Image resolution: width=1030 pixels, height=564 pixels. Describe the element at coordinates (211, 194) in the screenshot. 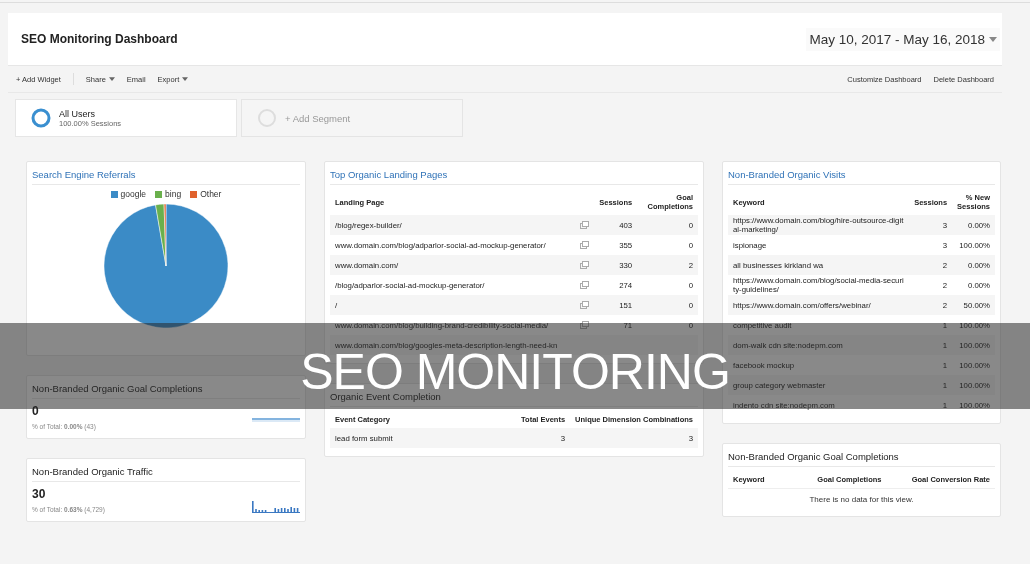

I see `legend-label: Other` at that location.